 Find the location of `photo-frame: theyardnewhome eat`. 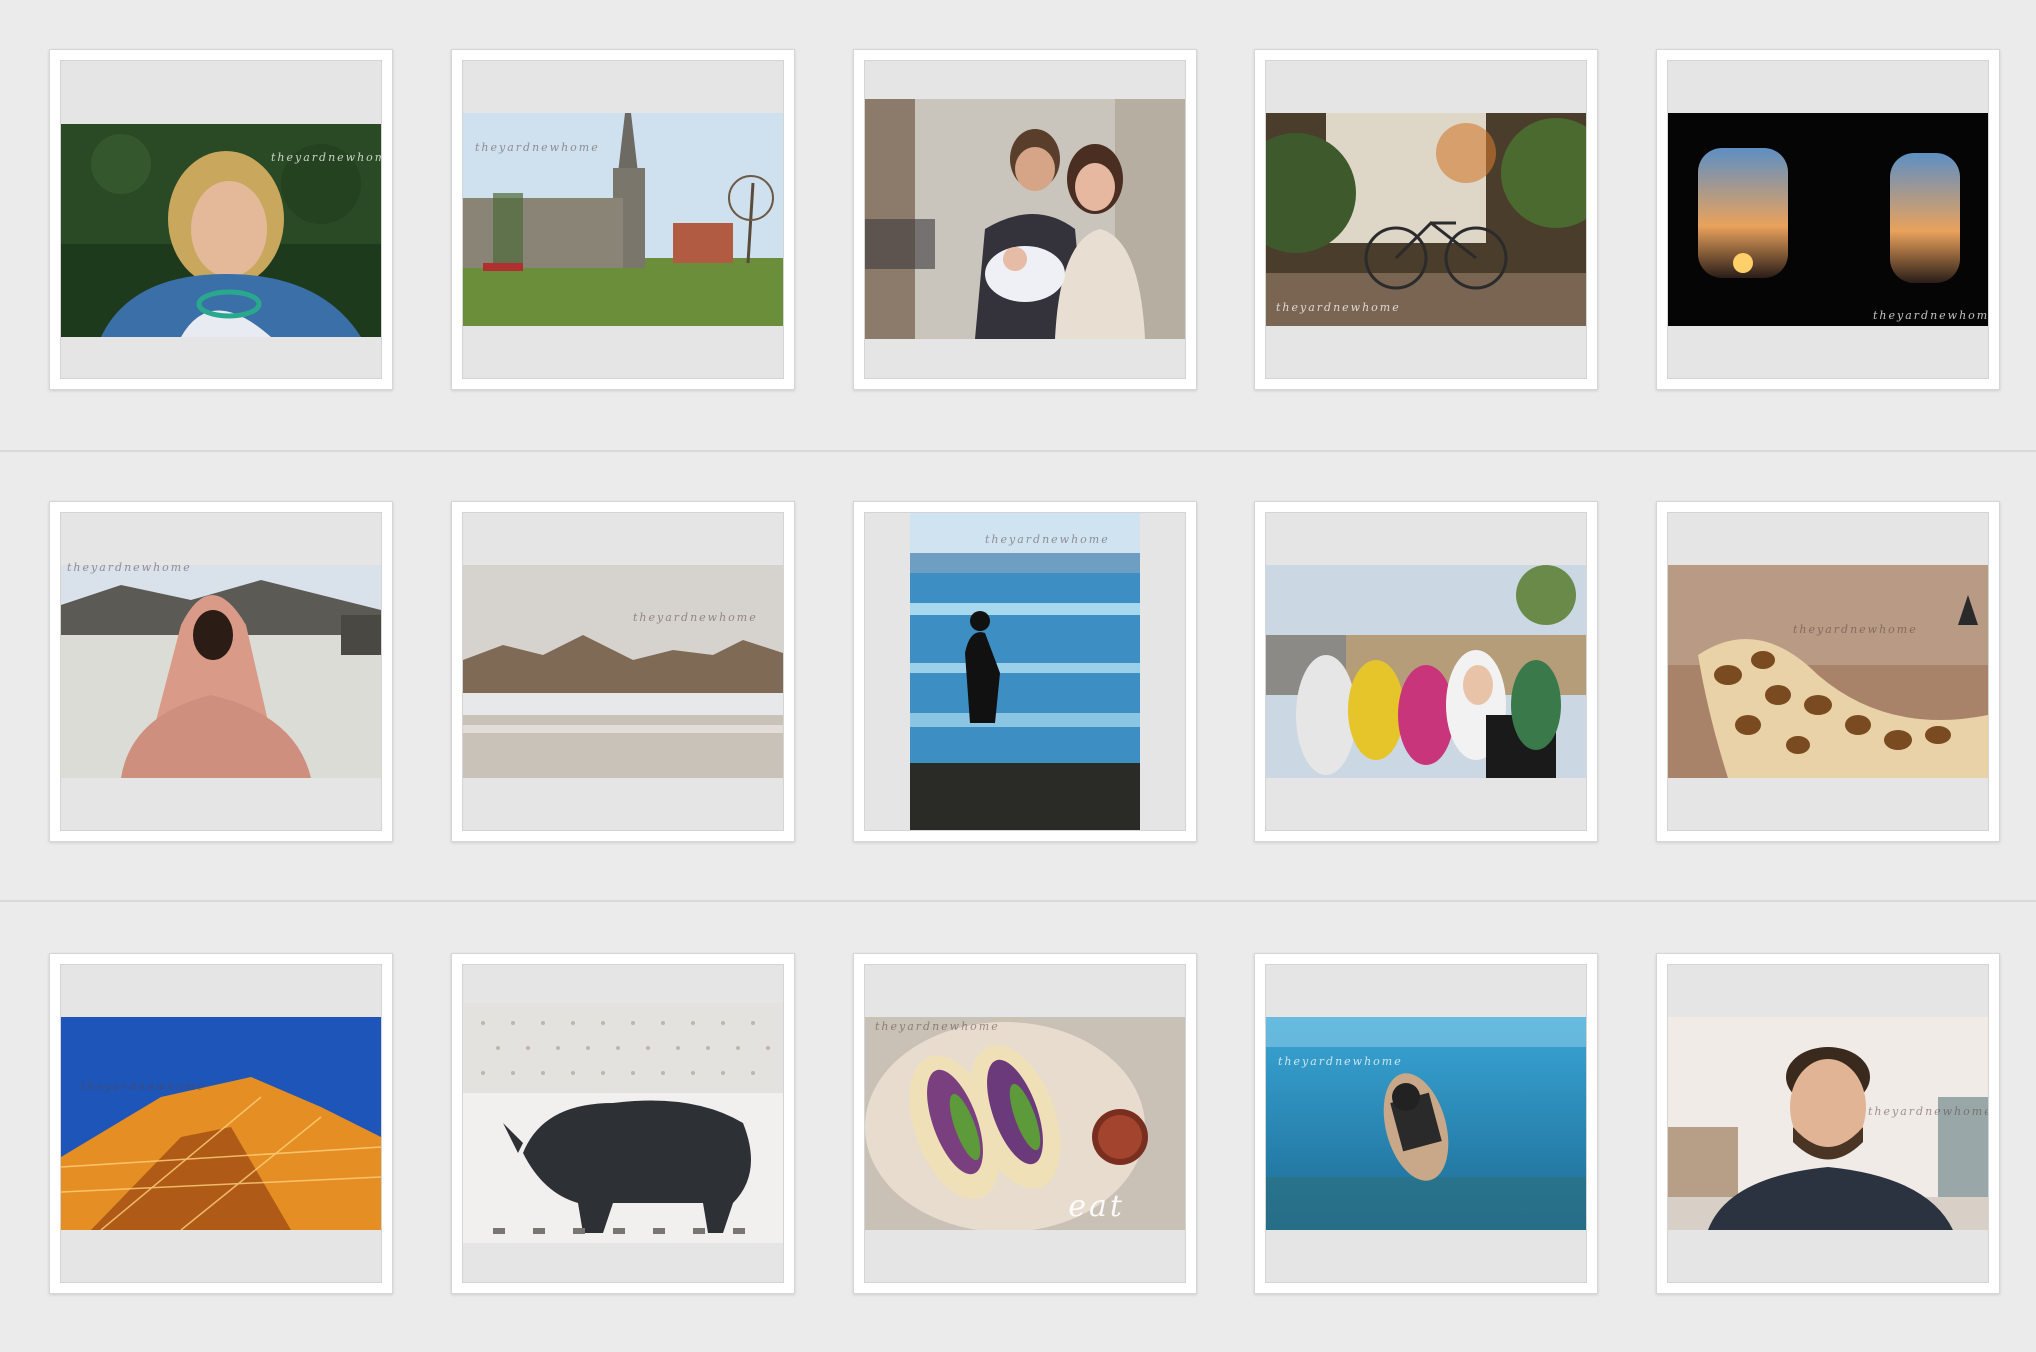

photo-frame: theyardnewhome eat is located at coordinates (1025, 1123).